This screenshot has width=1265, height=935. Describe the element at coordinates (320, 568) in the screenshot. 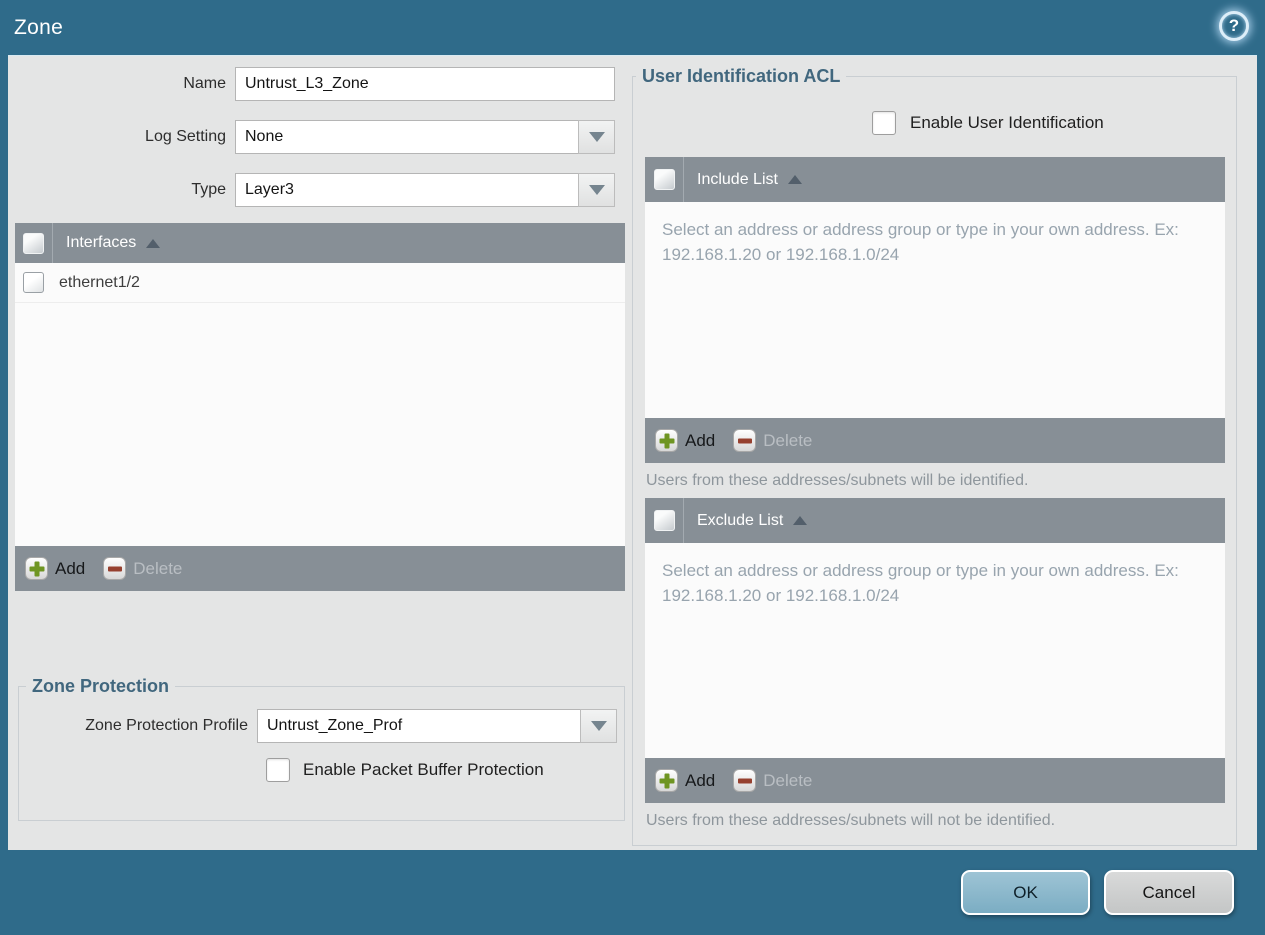

I see `interfaces-footer: Add Delete` at that location.